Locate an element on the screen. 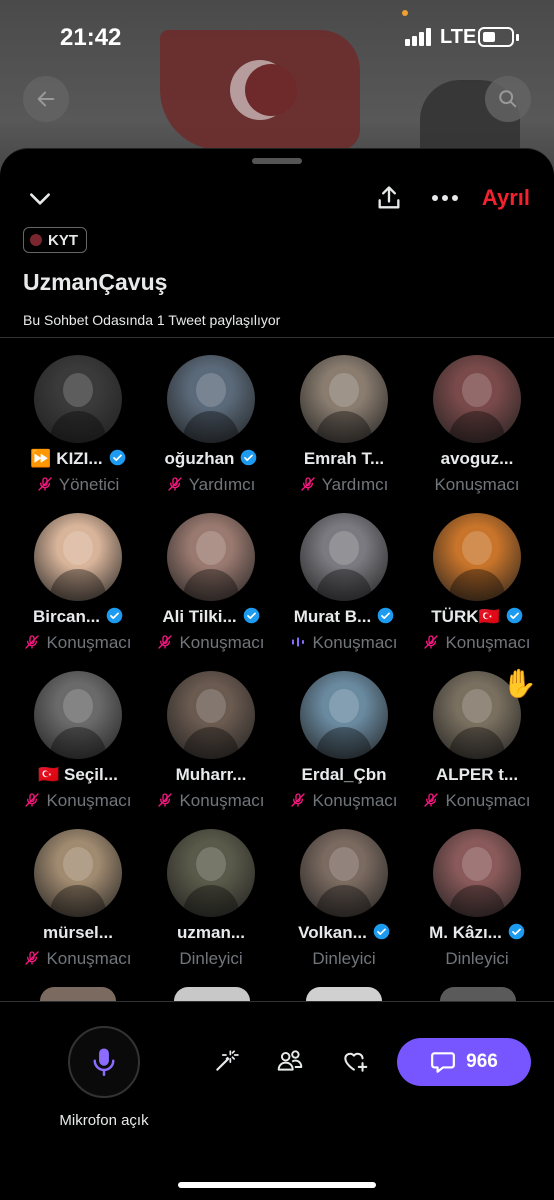 This screenshot has width=554, height=1200. sheet-grabber is located at coordinates (277, 161).